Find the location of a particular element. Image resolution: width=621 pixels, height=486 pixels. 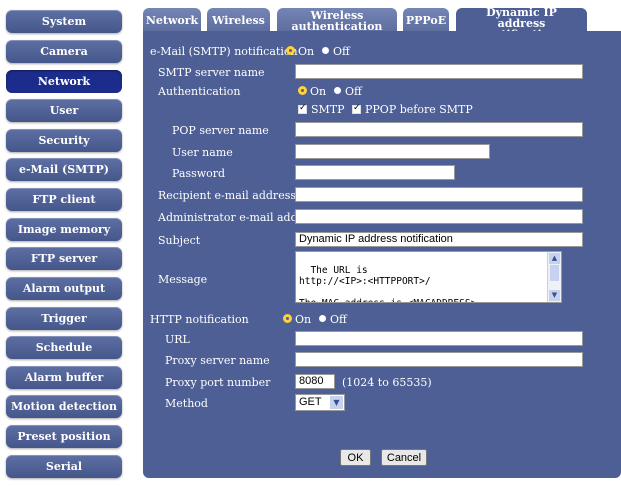

smtp-notification-off-radio is located at coordinates (325, 50).